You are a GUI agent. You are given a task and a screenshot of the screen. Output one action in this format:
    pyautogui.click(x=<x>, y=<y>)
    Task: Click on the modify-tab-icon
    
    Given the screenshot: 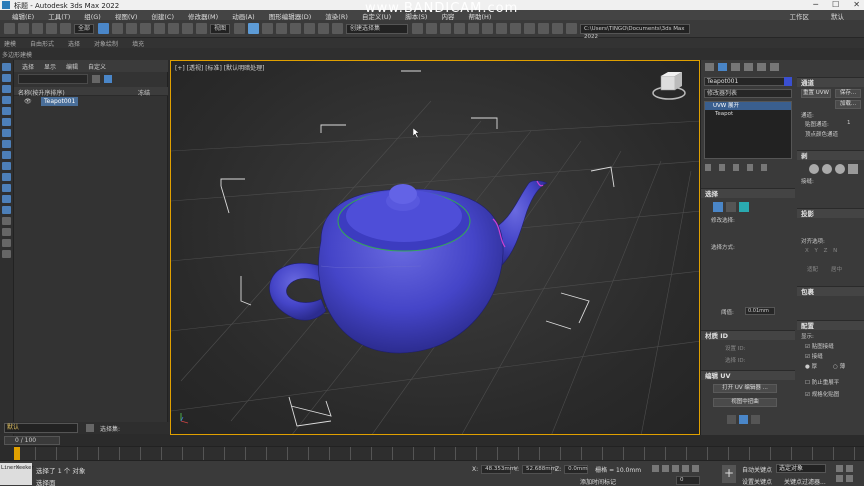 What is the action you would take?
    pyautogui.click(x=722, y=67)
    